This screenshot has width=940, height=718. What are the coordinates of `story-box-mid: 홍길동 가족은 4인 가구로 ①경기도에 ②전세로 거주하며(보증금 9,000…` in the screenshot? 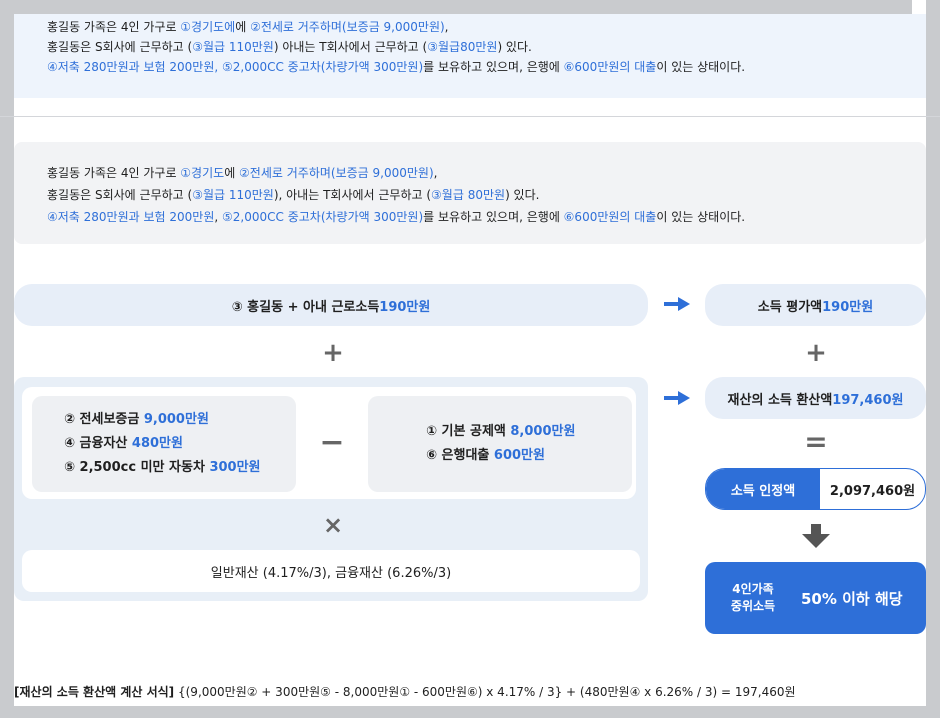 It's located at (470, 193).